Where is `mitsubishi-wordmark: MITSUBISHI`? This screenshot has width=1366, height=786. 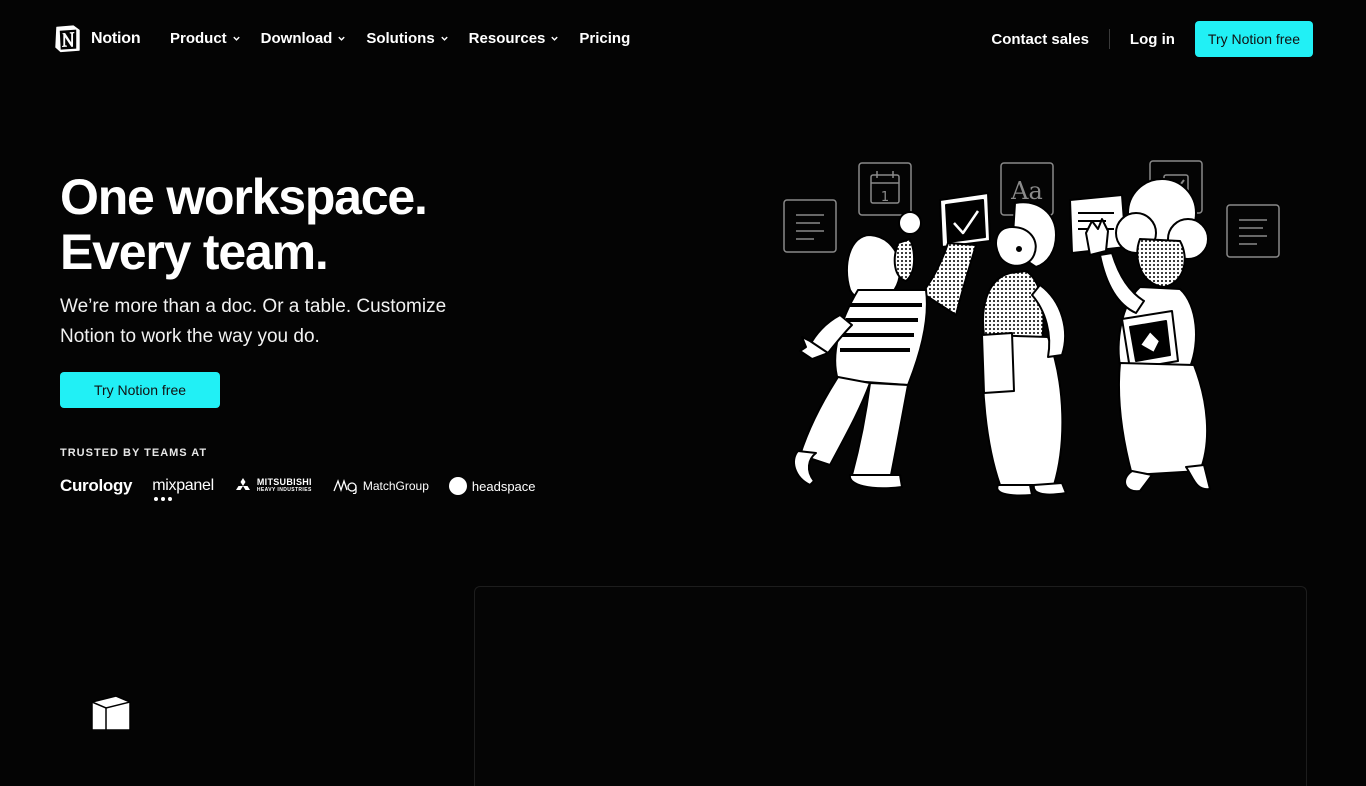
mitsubishi-wordmark: MITSUBISHI is located at coordinates (284, 482).